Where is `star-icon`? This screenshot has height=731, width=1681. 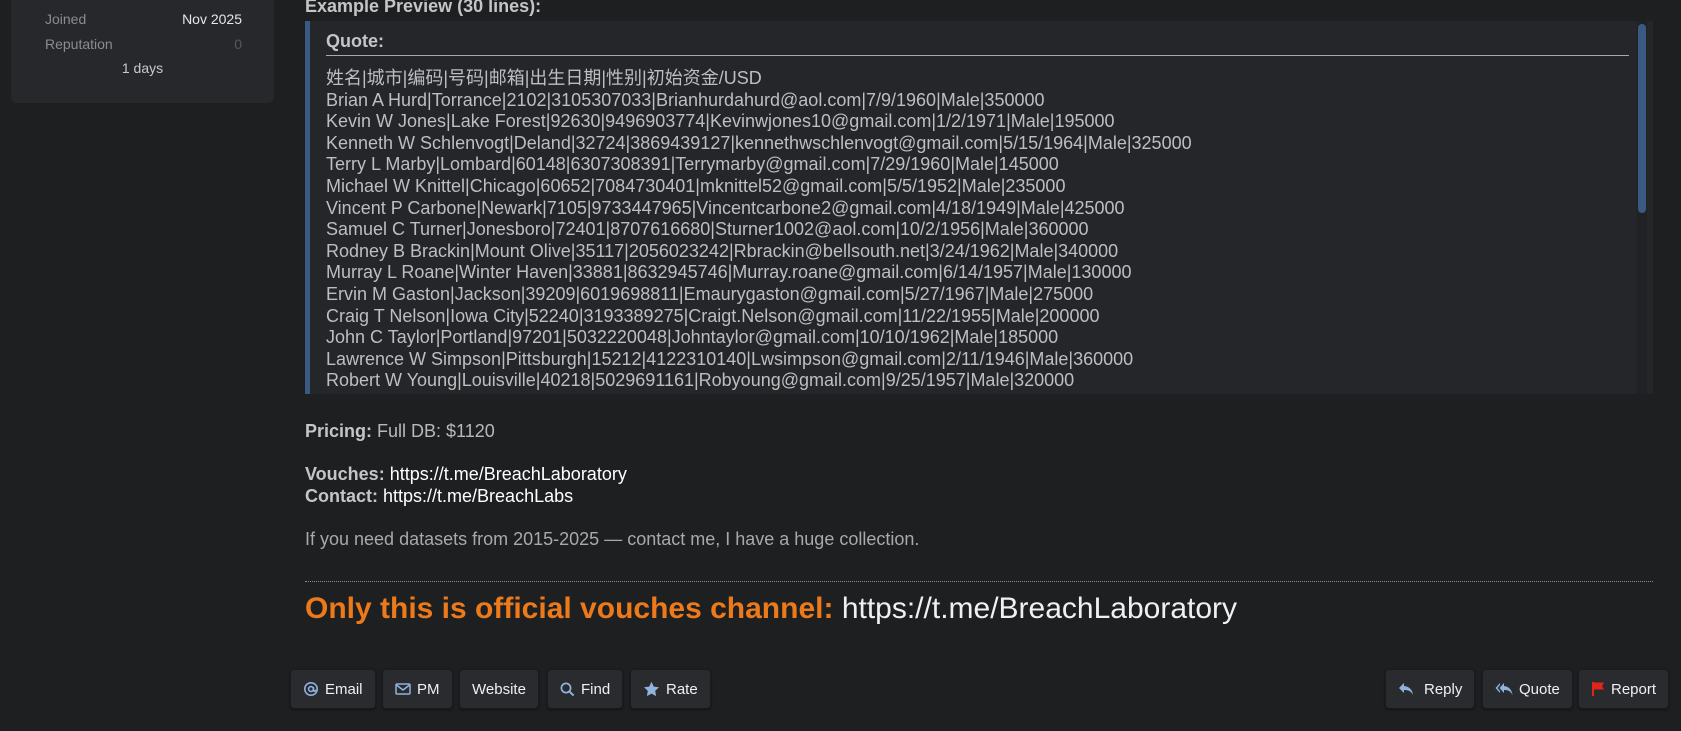
star-icon is located at coordinates (651, 689).